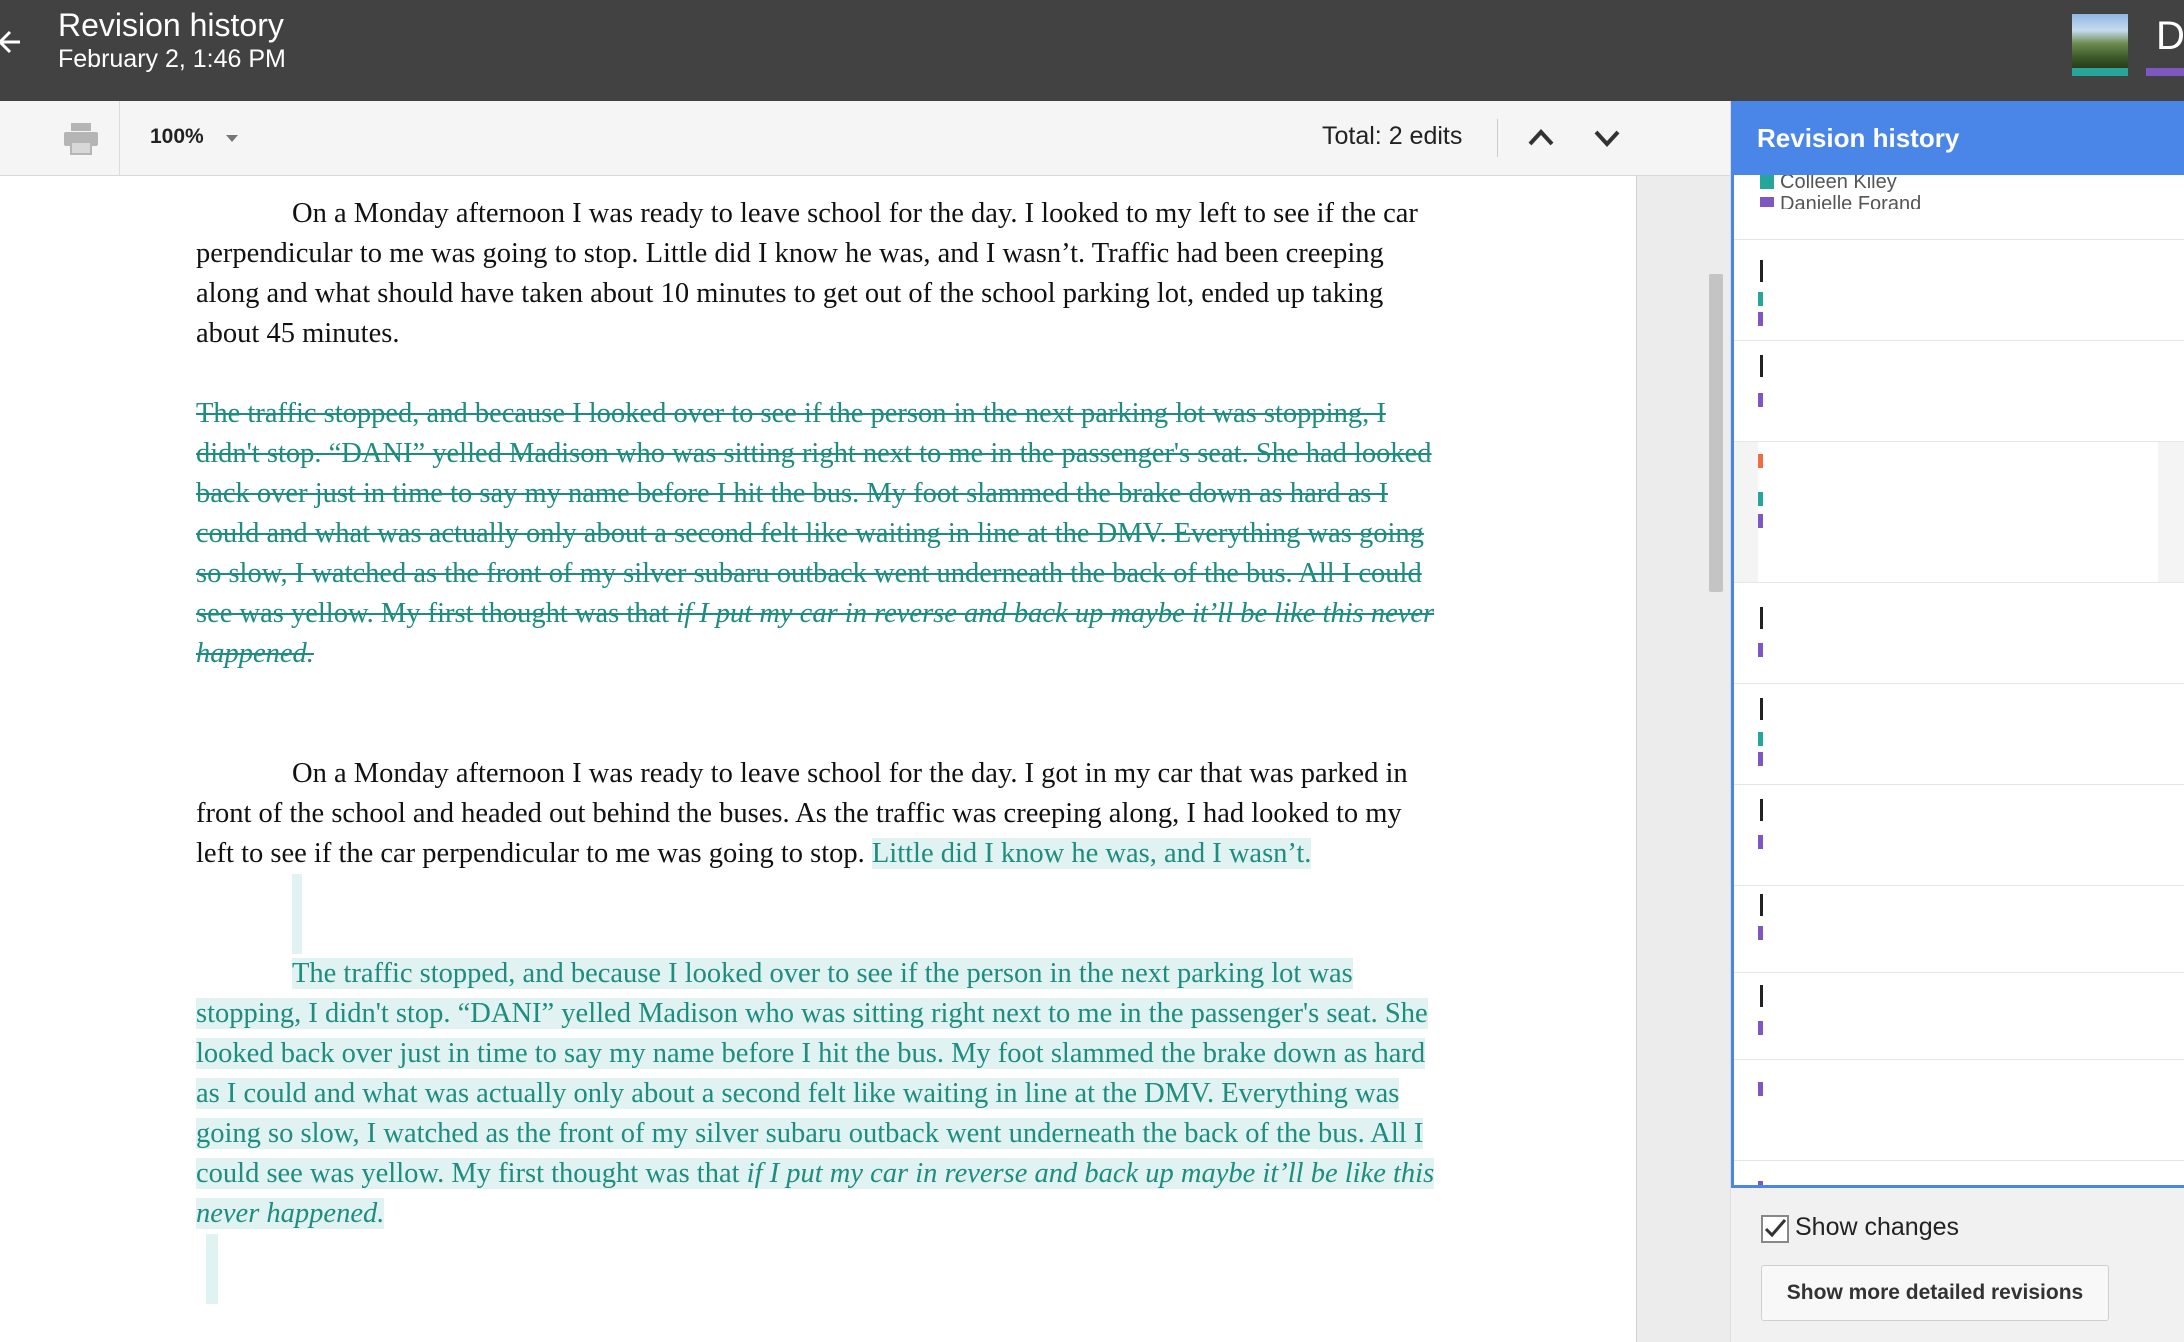 This screenshot has width=2184, height=1342. What do you see at coordinates (1392, 136) in the screenshot?
I see `total-edits-label: Total: 2 edits` at bounding box center [1392, 136].